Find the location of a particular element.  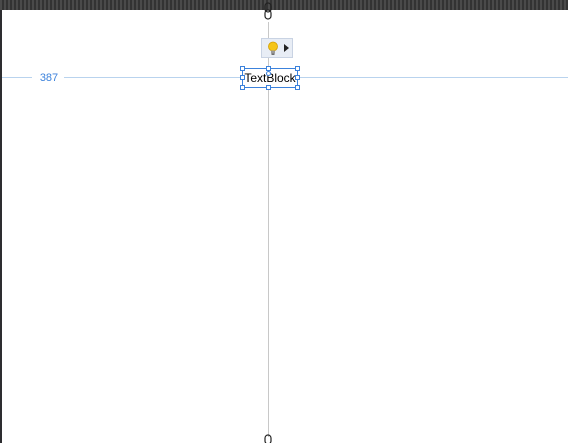

margin-guide-line is located at coordinates (152, 77).